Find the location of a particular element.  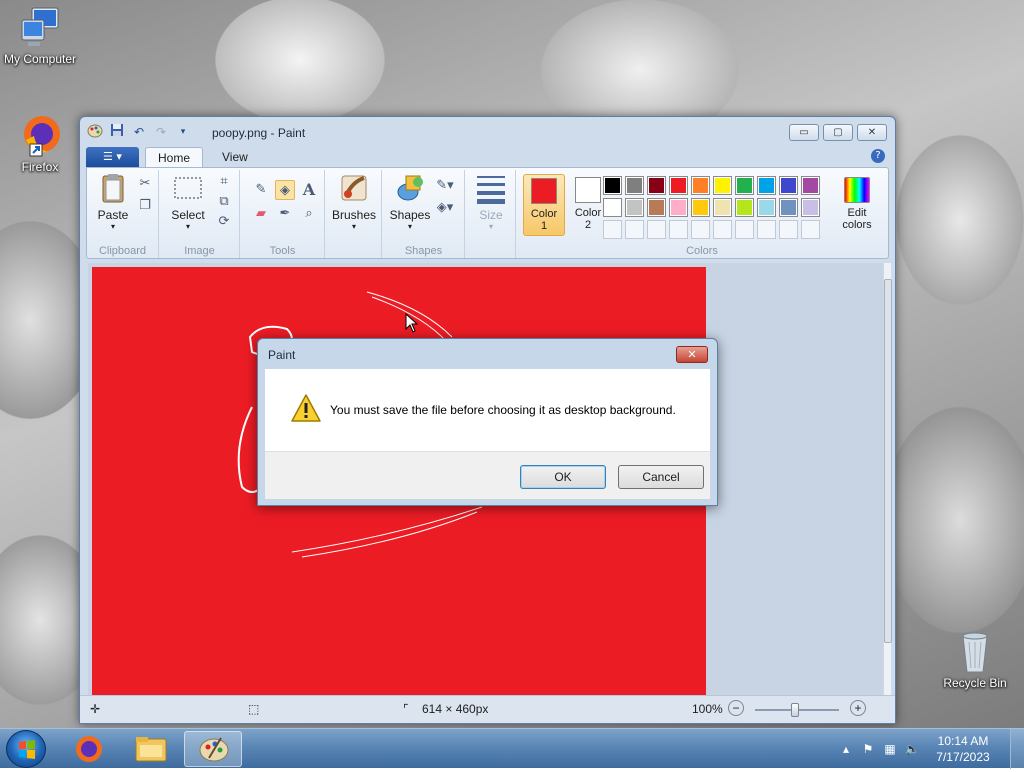

start-button is located at coordinates (26, 749).